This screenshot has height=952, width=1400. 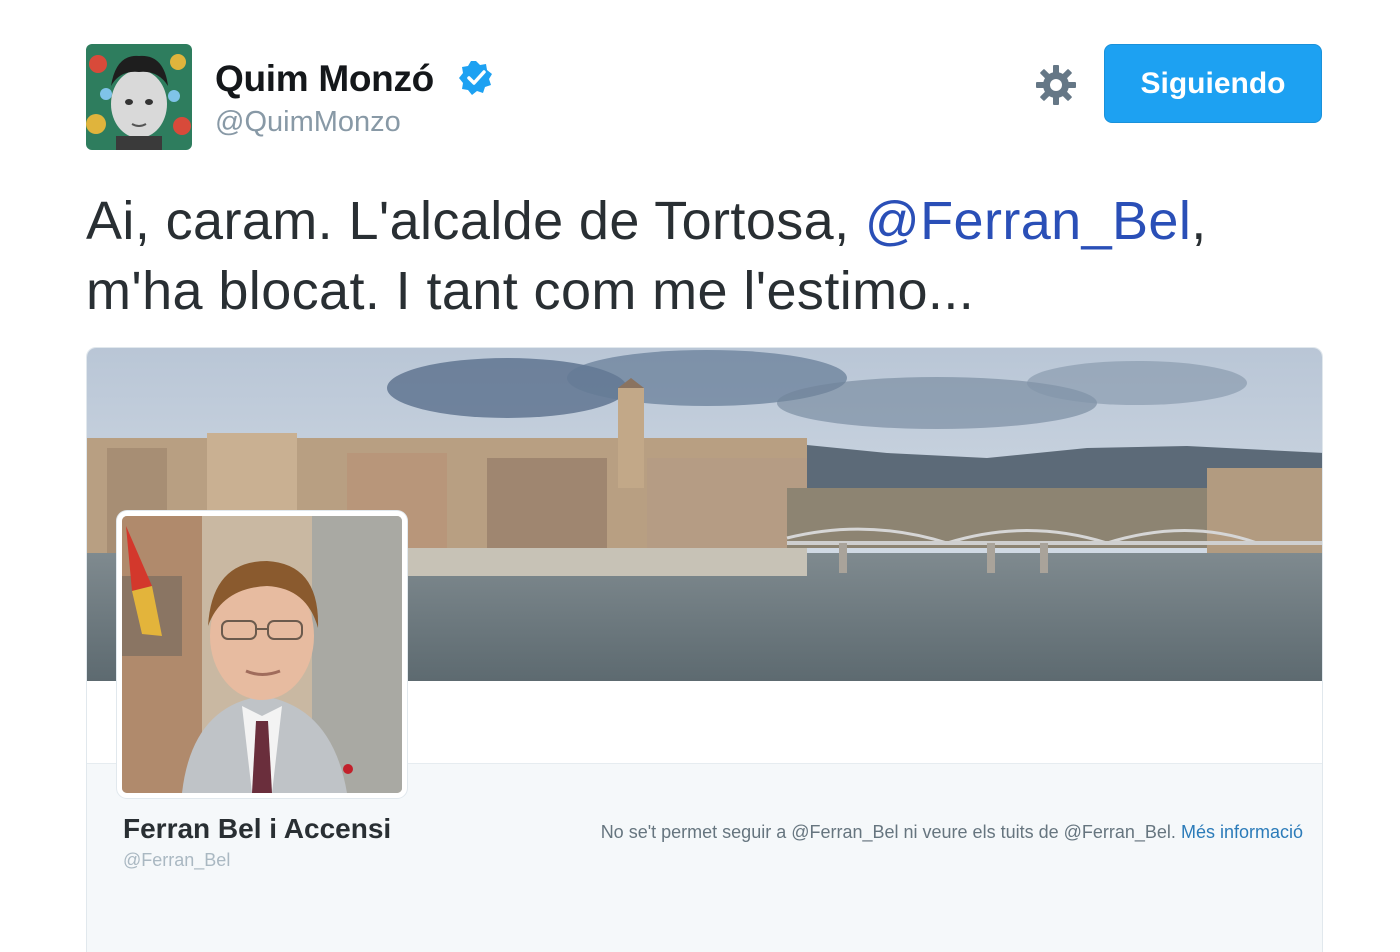 I want to click on mention-link: @Ferran_Bel, so click(x=1028, y=221).